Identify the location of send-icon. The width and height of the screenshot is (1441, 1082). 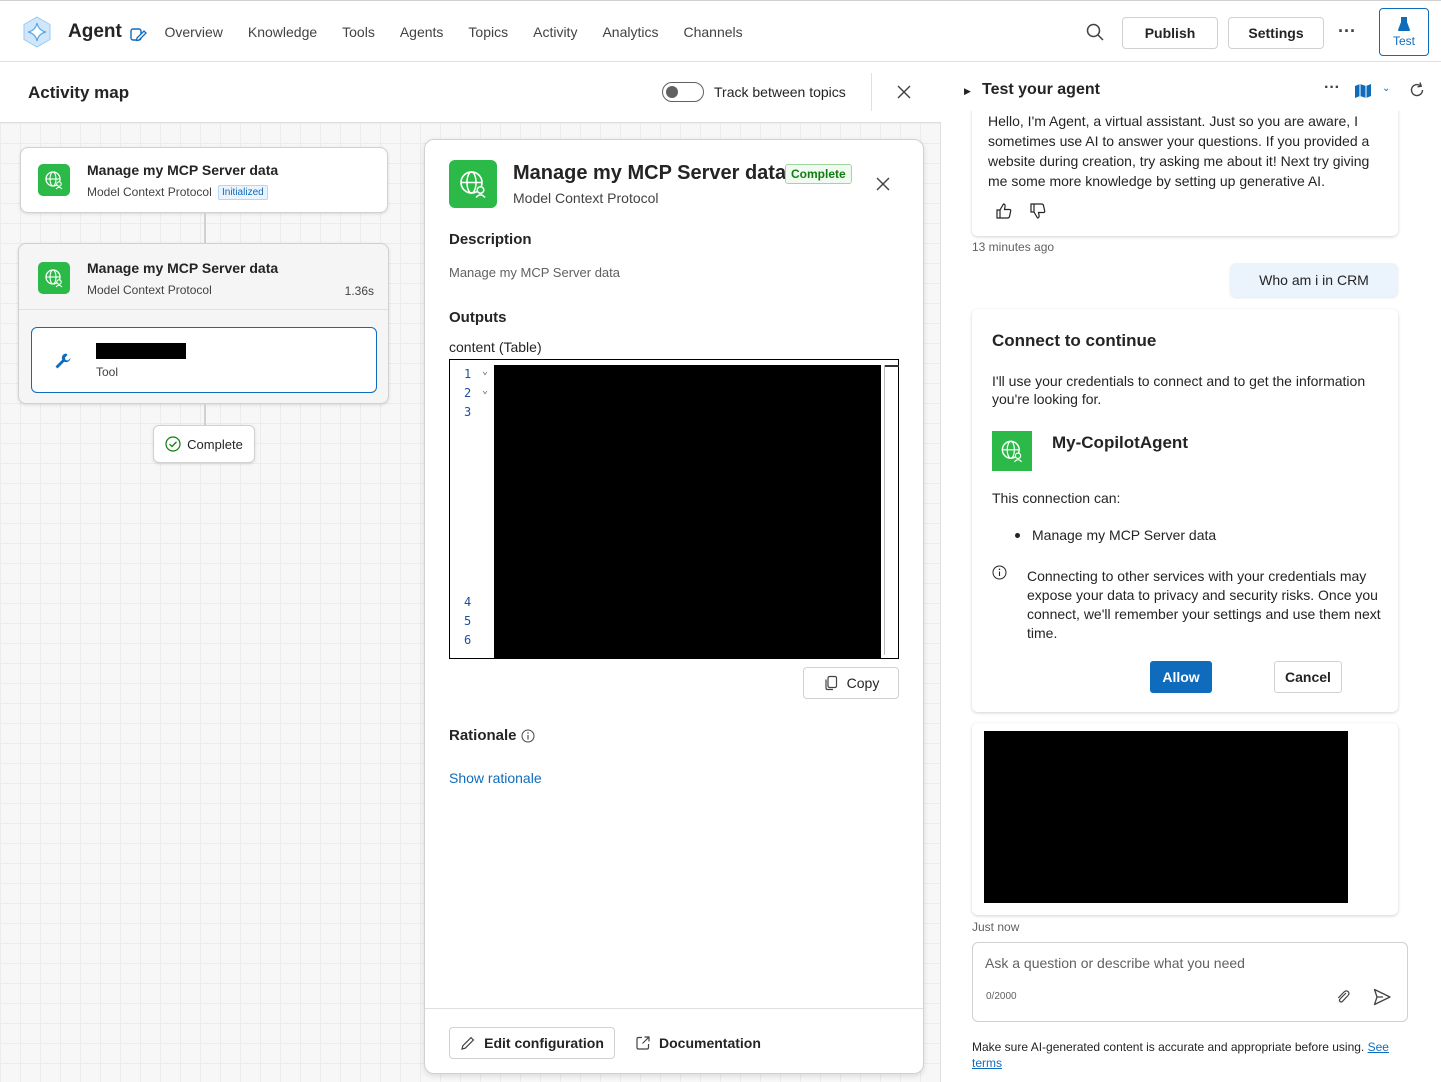
(1382, 997).